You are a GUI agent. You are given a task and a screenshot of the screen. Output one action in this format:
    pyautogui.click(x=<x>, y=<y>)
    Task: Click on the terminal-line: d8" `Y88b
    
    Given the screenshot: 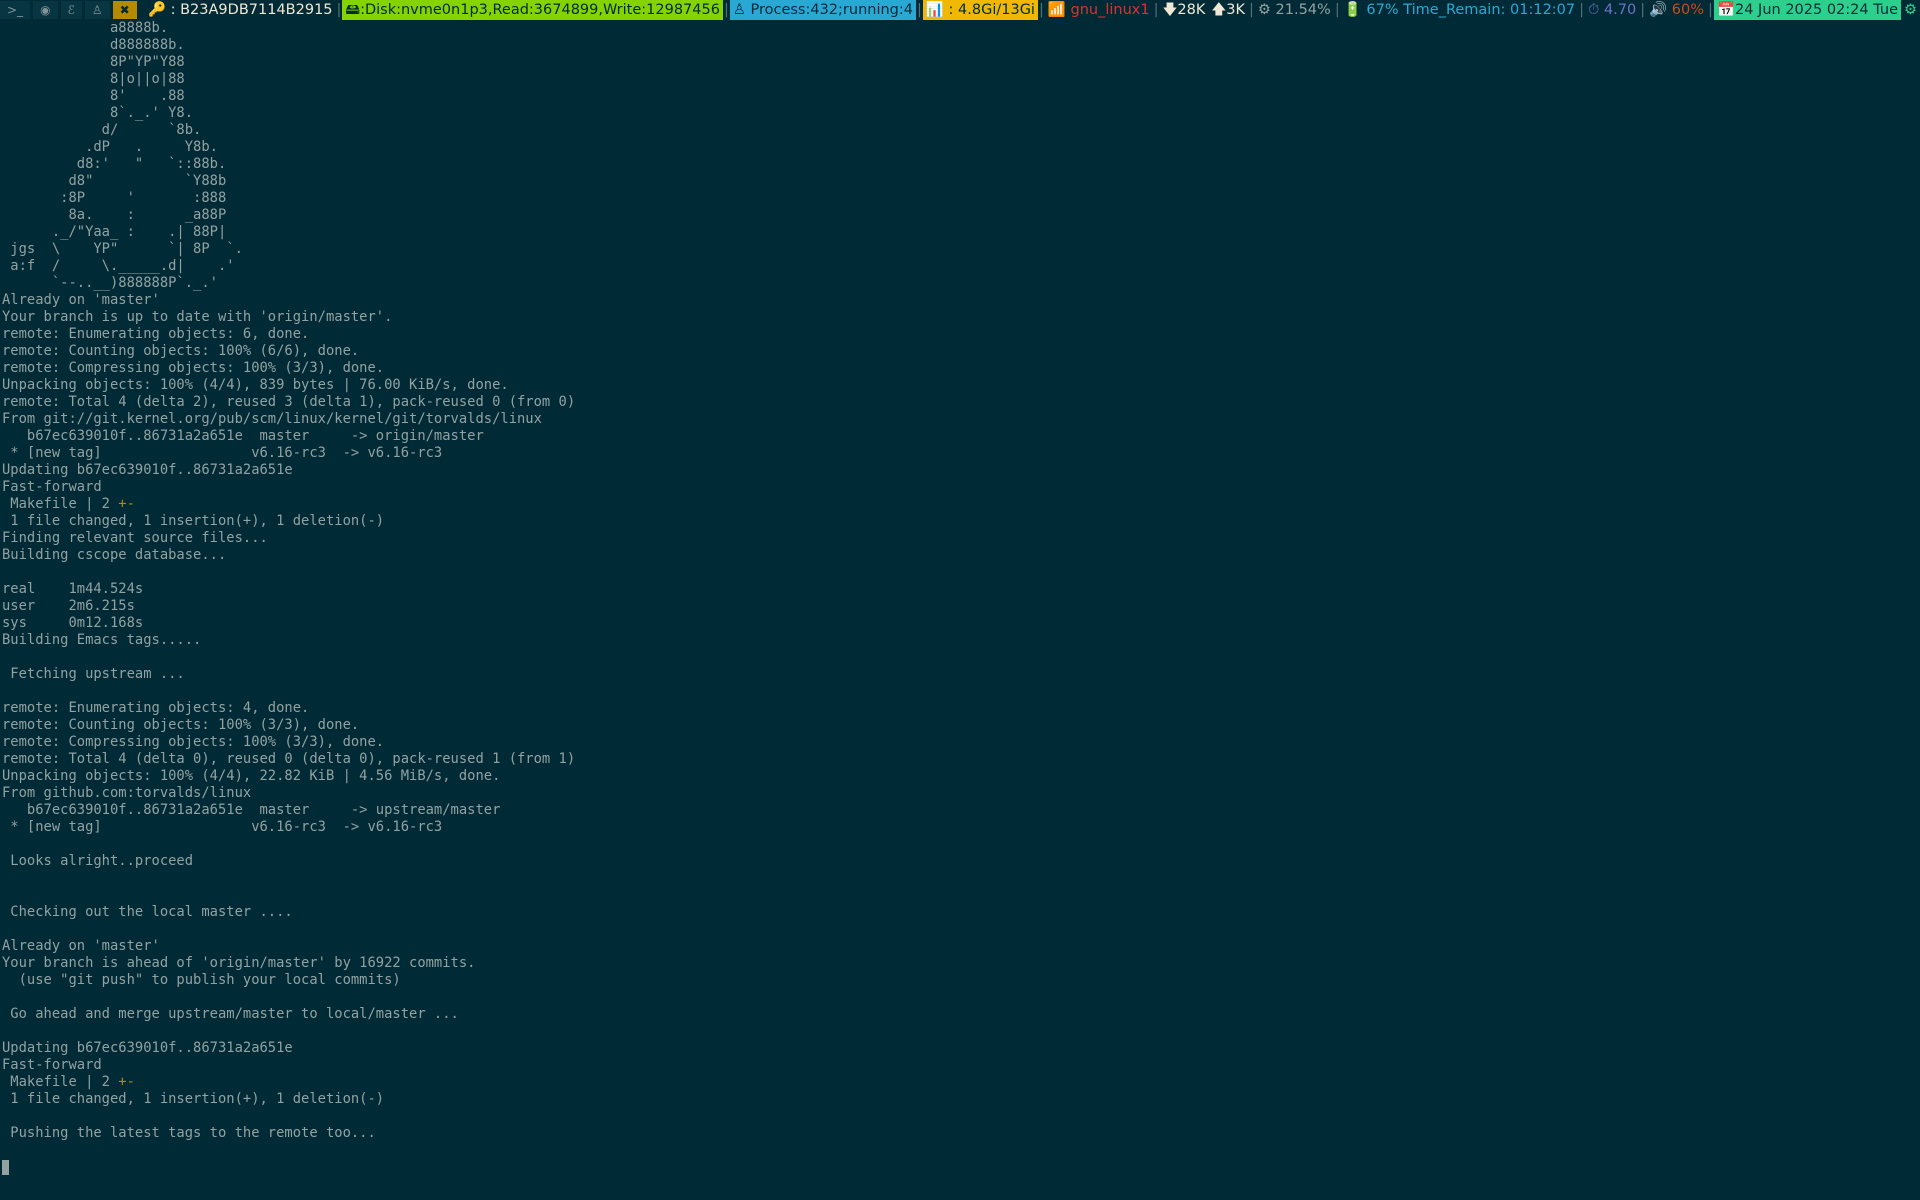 What is the action you would take?
    pyautogui.click(x=114, y=181)
    